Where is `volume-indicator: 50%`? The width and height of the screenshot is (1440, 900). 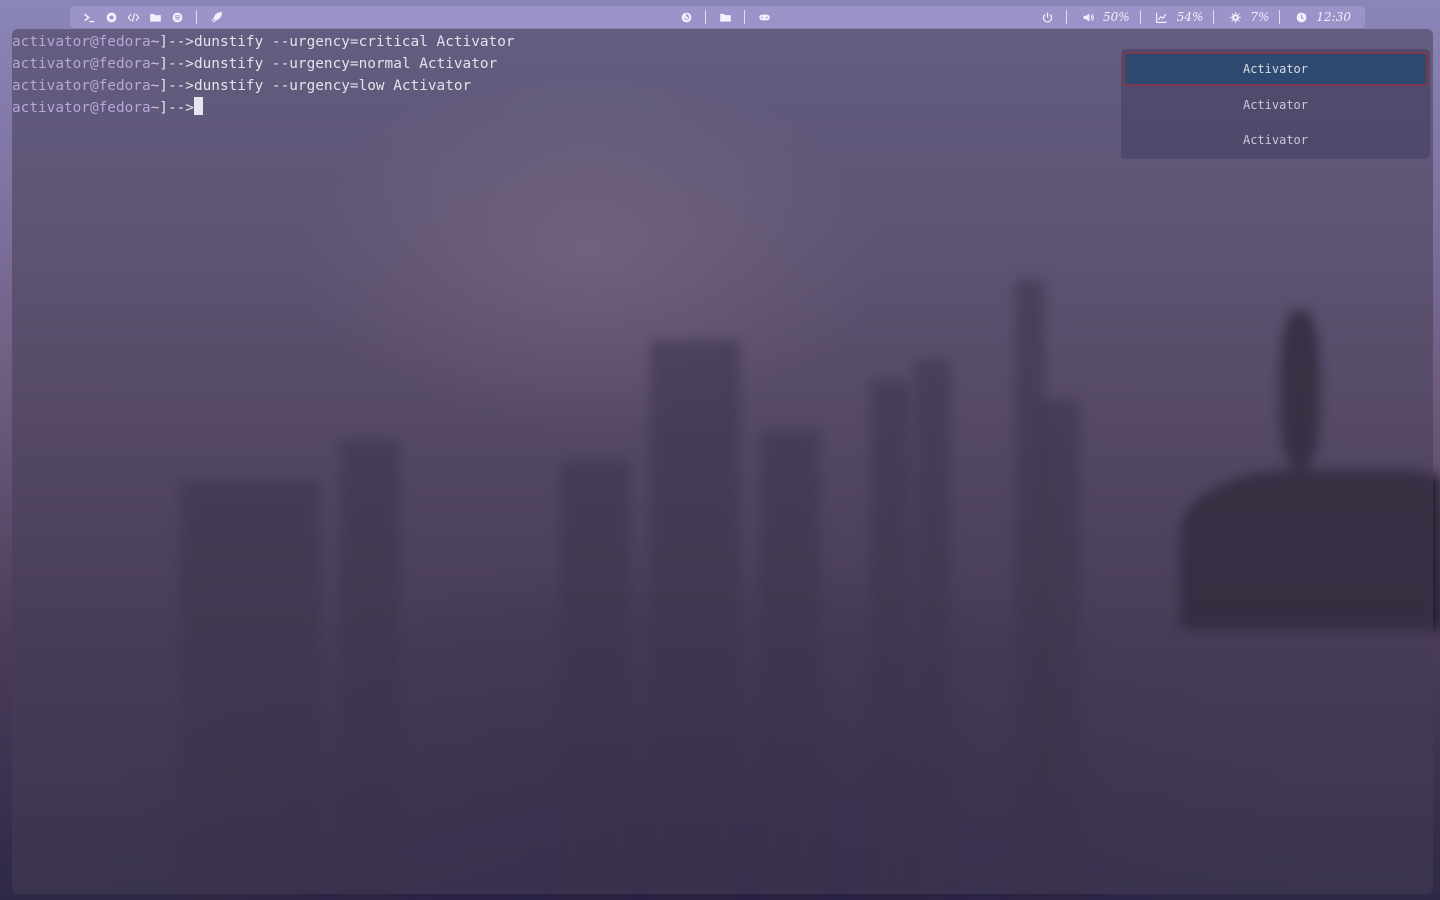
volume-indicator: 50% is located at coordinates (1103, 17).